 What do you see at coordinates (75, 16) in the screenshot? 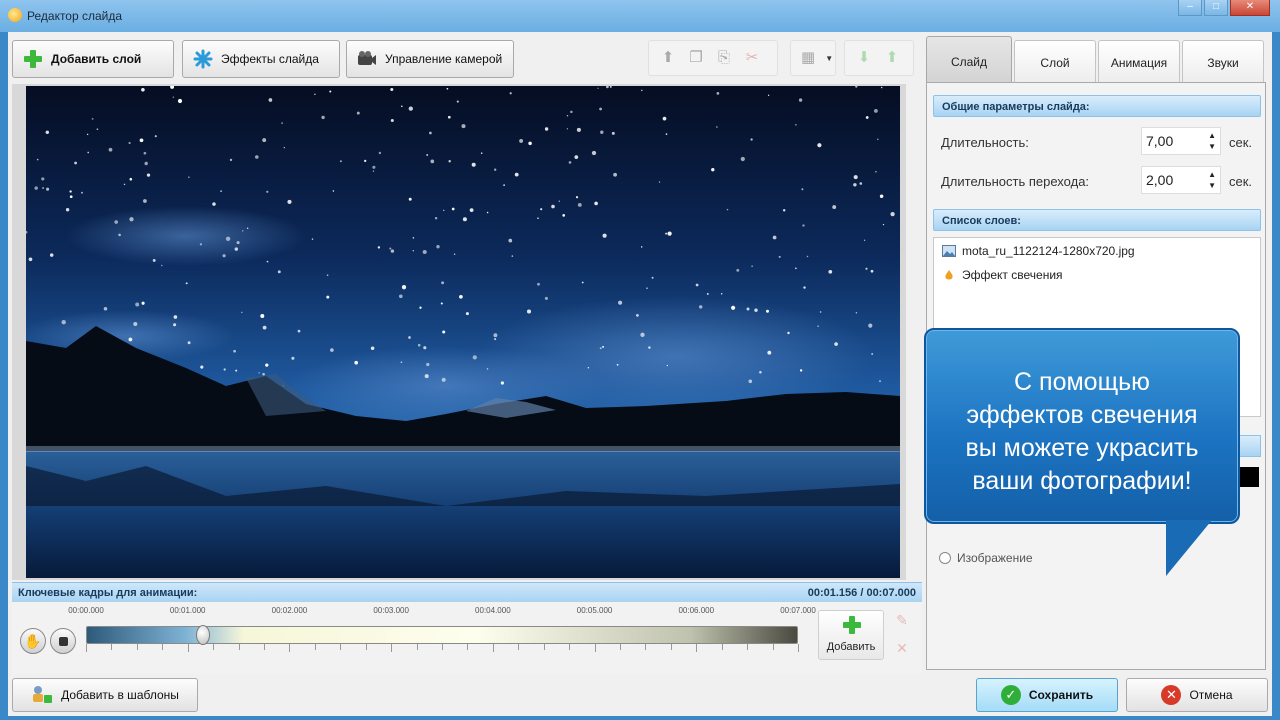
I see `window-title: Редактор слайда` at bounding box center [75, 16].